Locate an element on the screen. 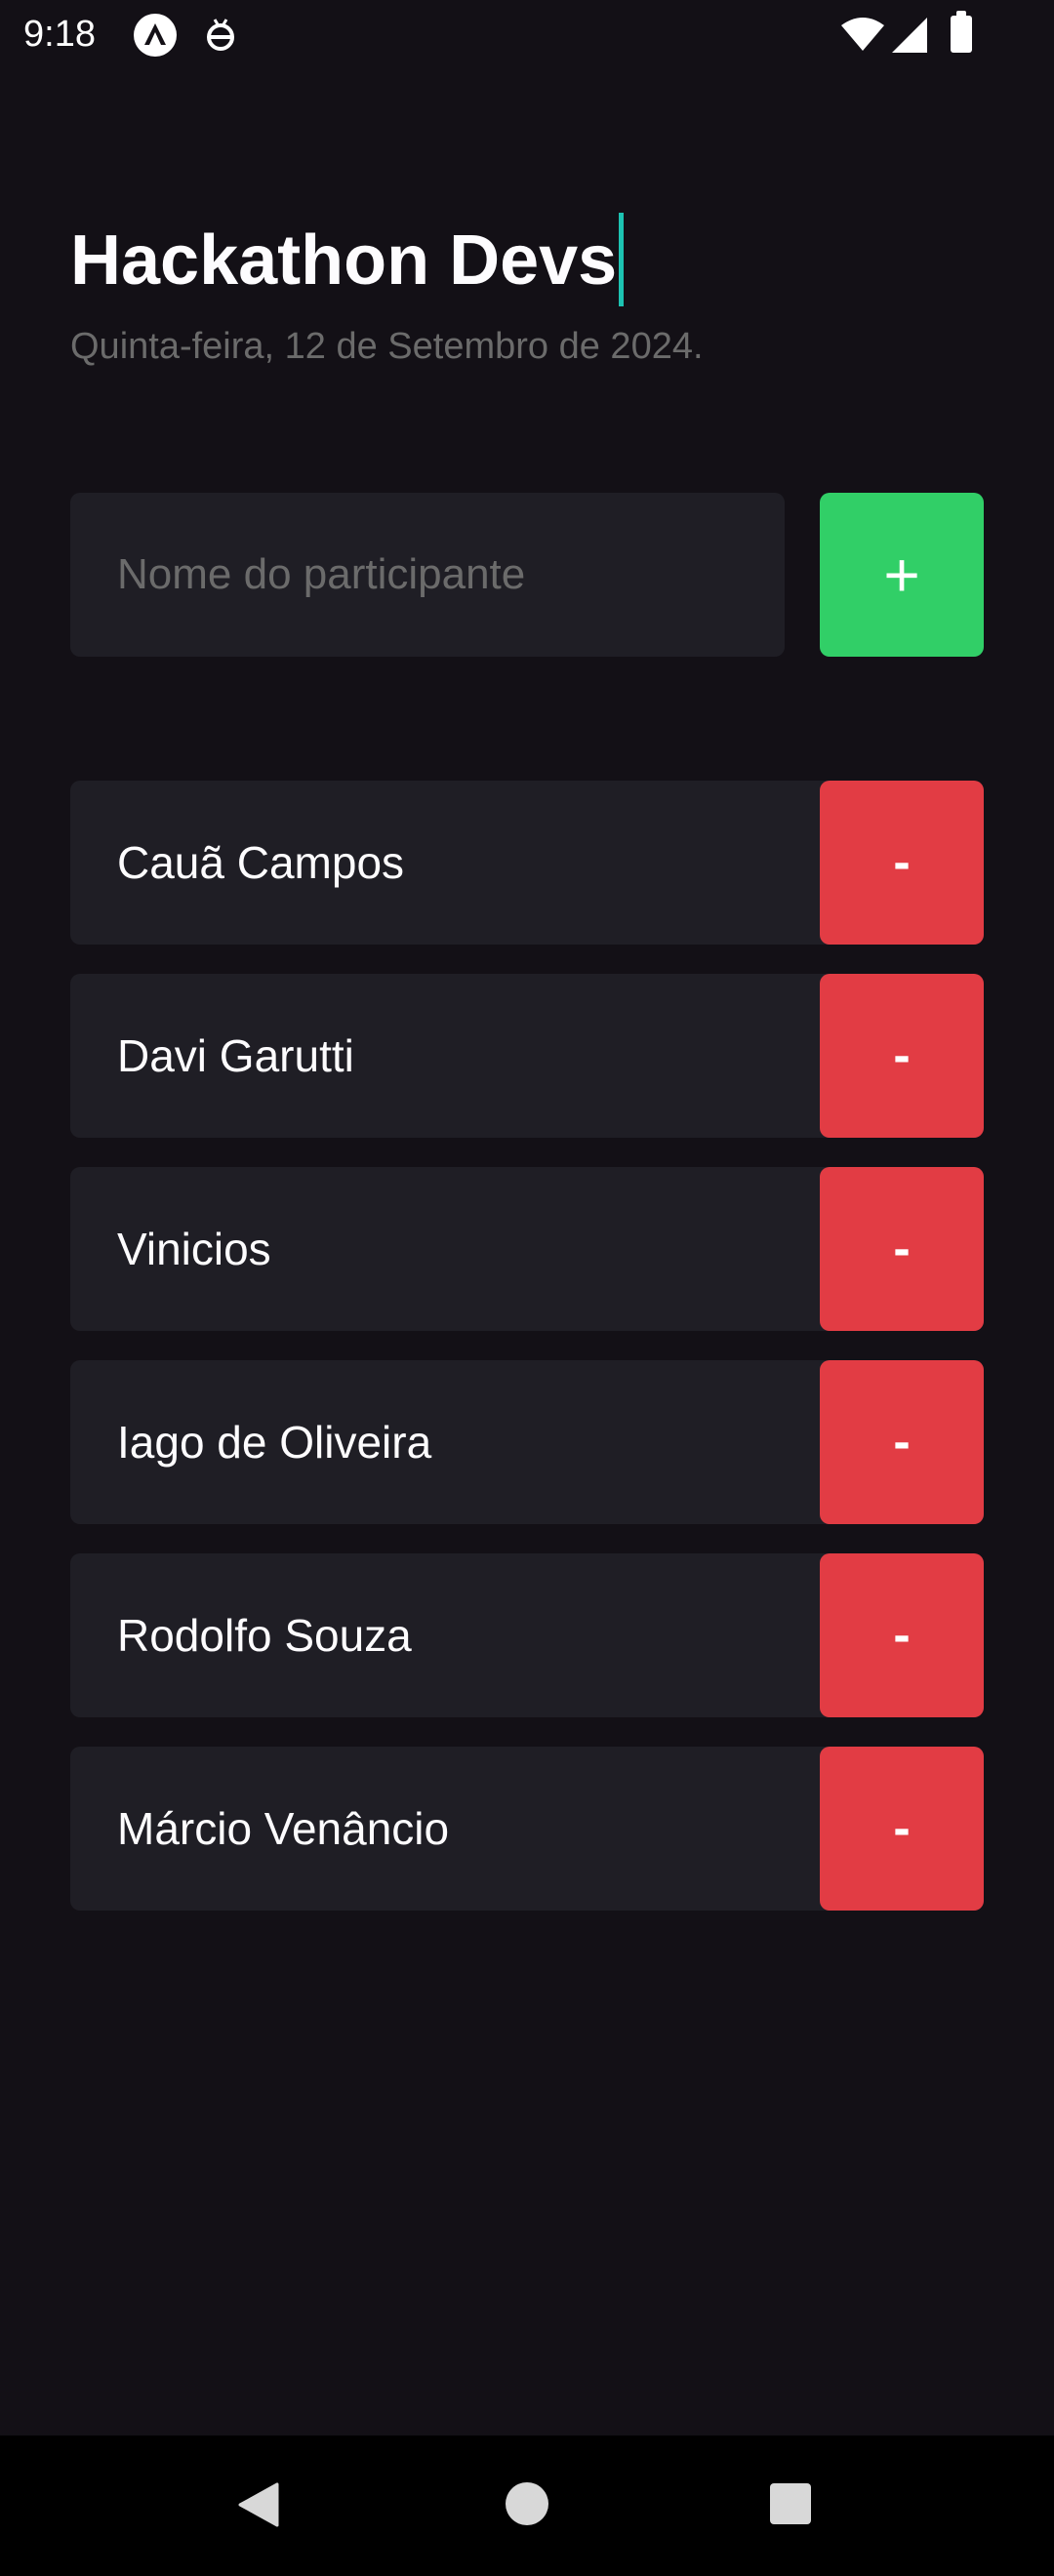 This screenshot has height=2576, width=1054. back-icon is located at coordinates (258, 2507).